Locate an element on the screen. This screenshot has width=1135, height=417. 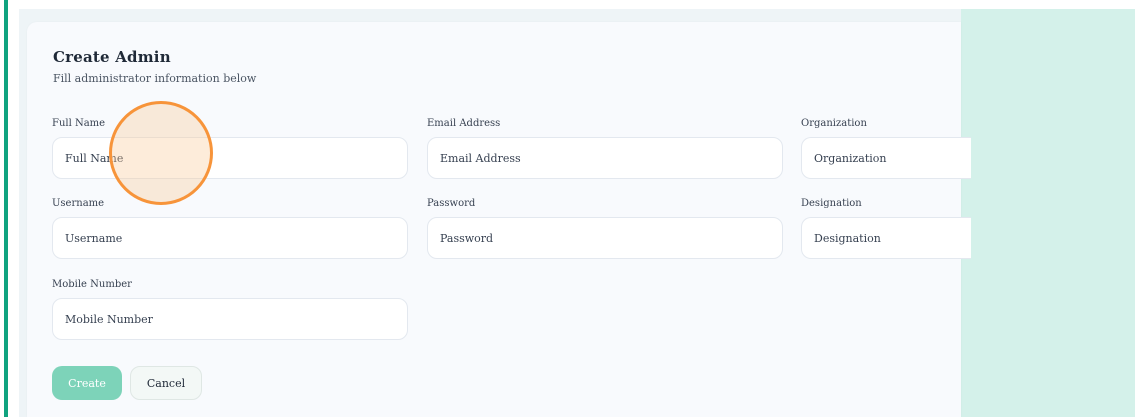
email-label: Email Address is located at coordinates (464, 123).